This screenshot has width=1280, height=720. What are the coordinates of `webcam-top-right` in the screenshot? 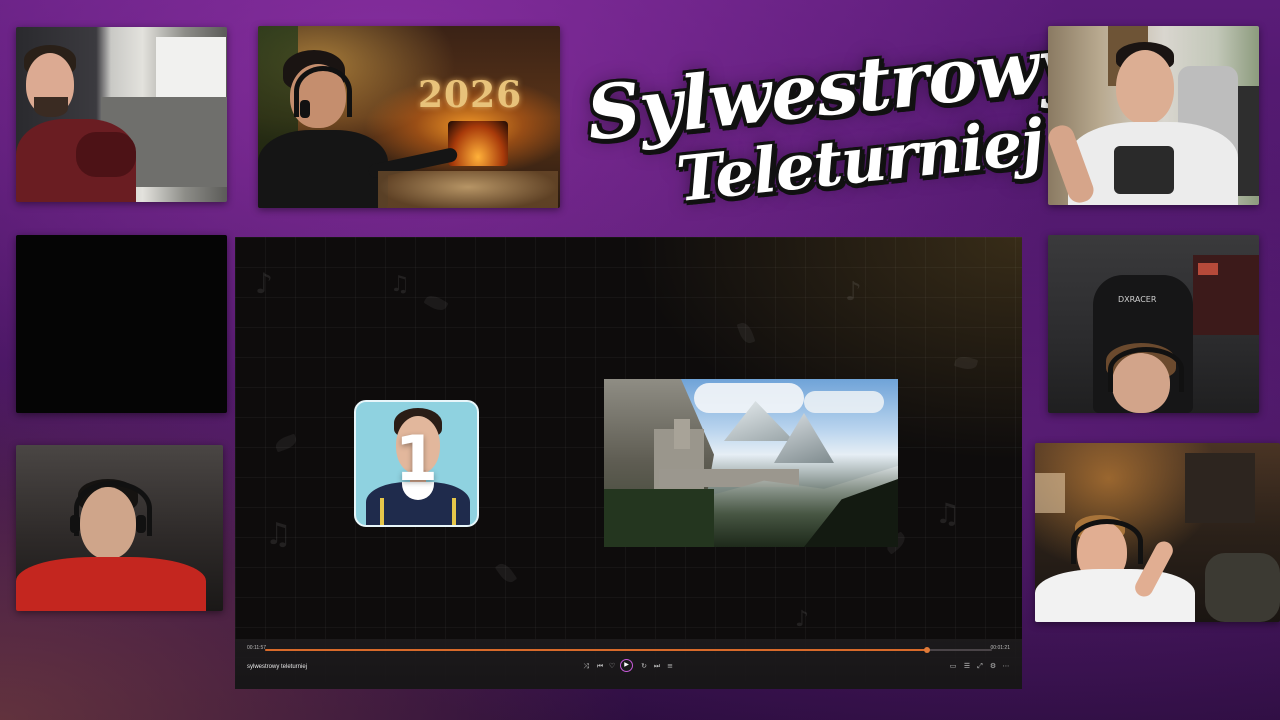 It's located at (1153, 115).